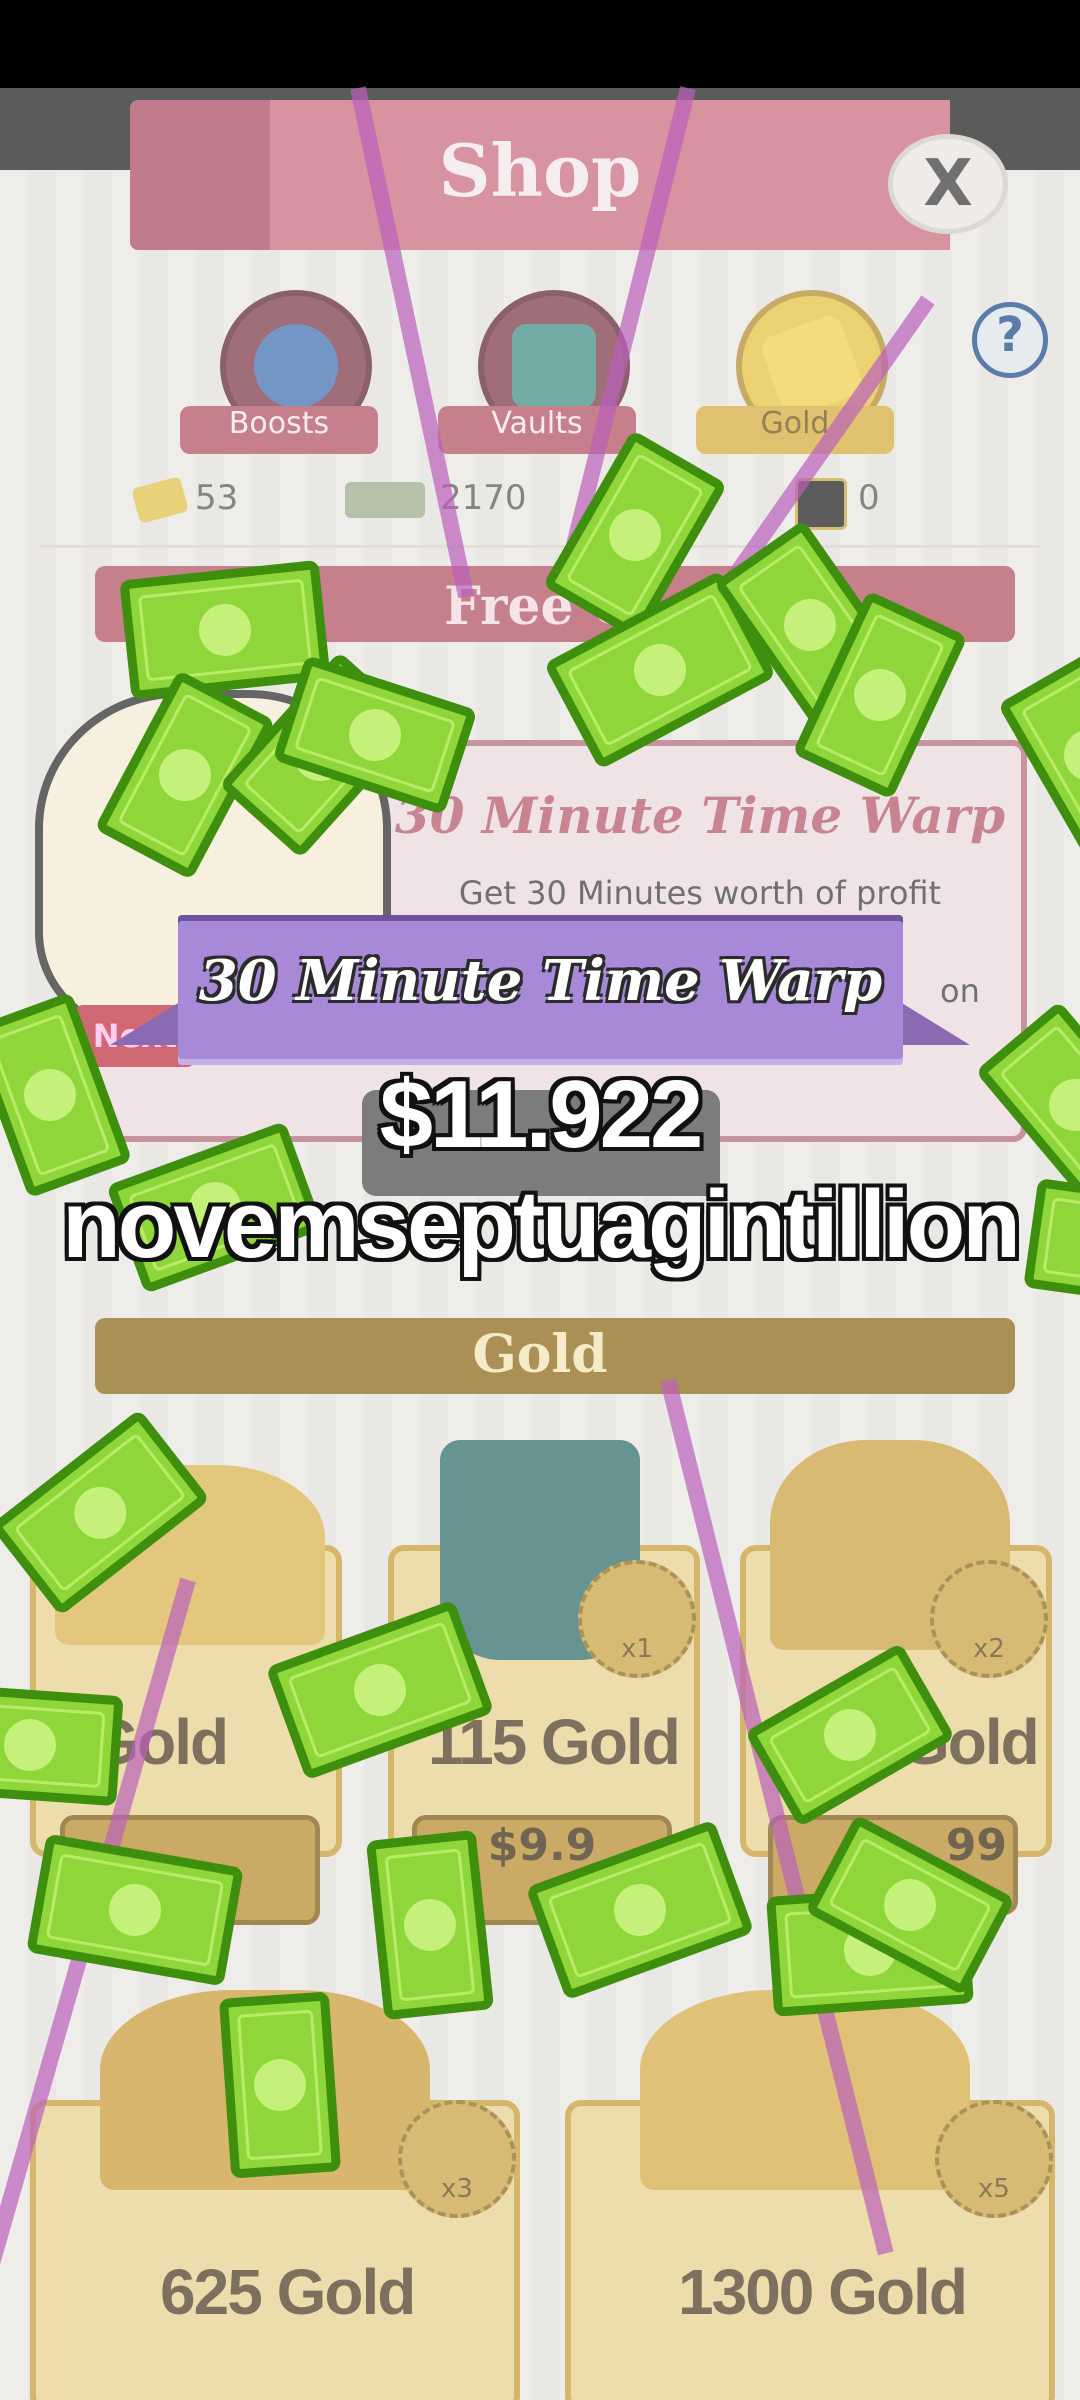  What do you see at coordinates (540, 44) in the screenshot?
I see `status-bar` at bounding box center [540, 44].